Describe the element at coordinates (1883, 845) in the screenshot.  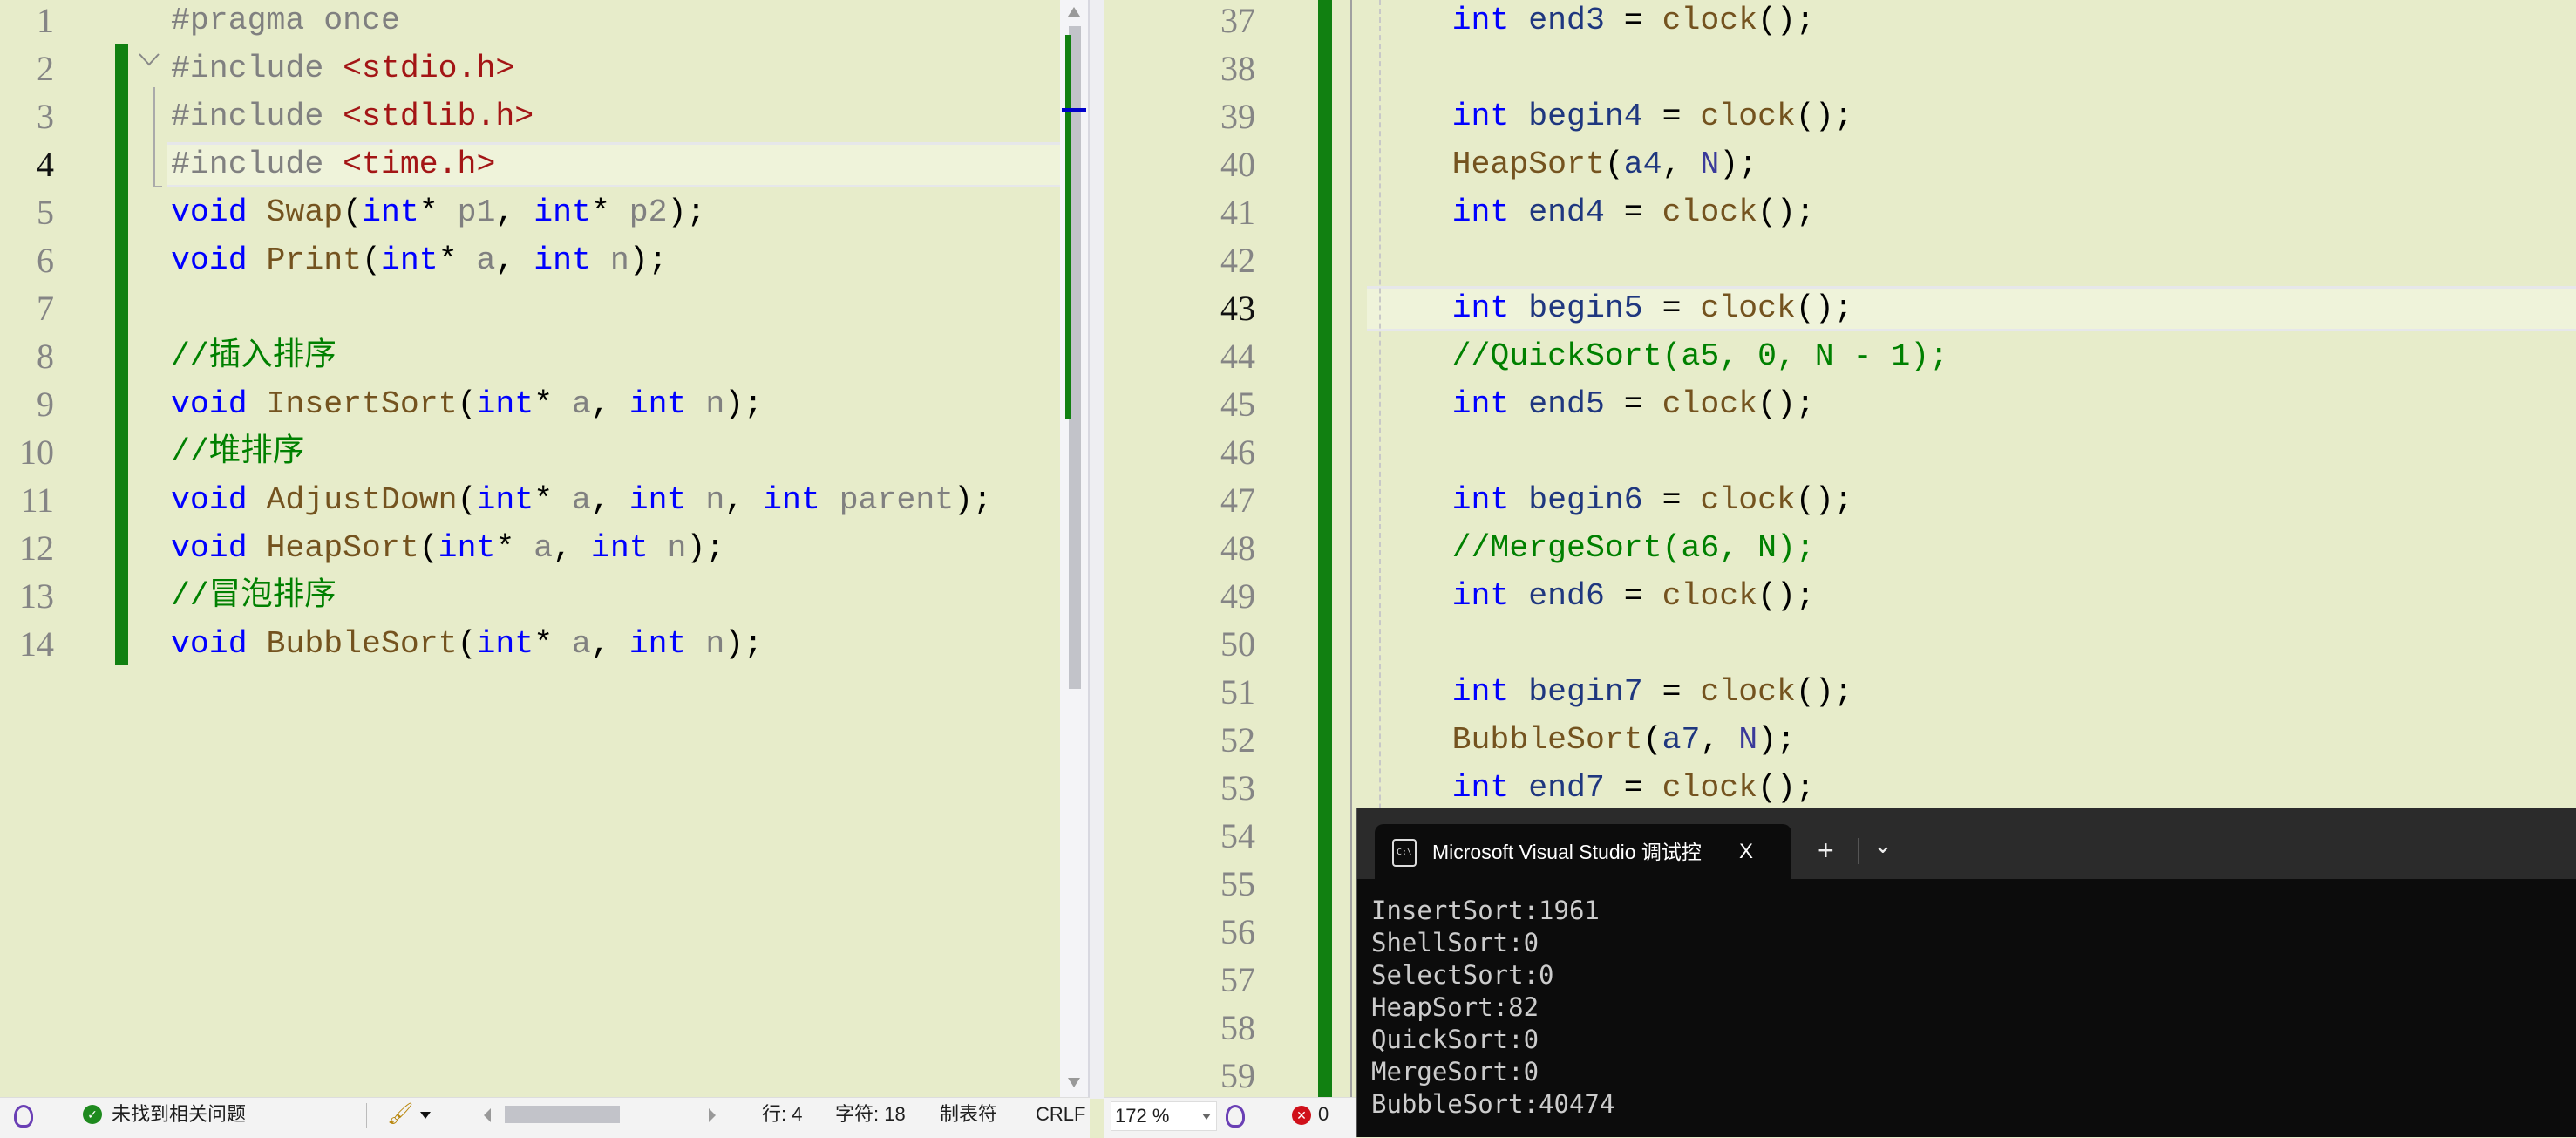
I see `tab-dropdown-button: ⌄` at that location.